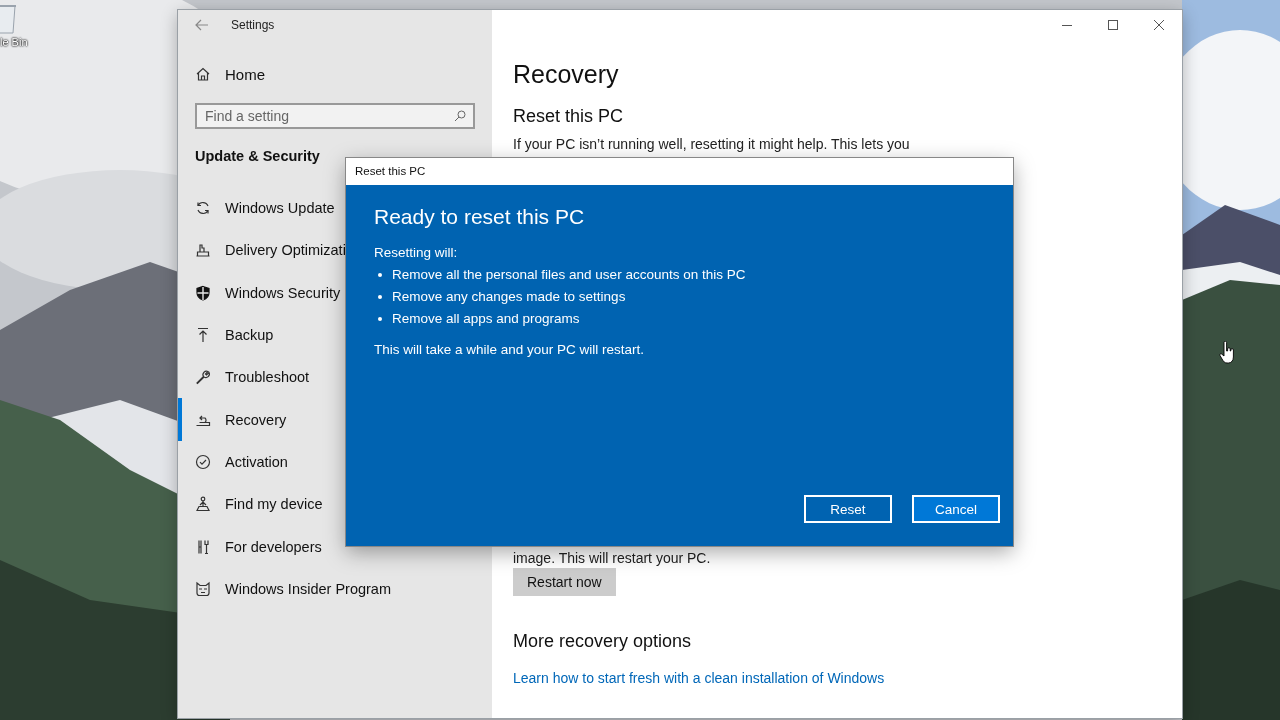 This screenshot has height=720, width=1280. I want to click on search-field: Find a setting, so click(335, 116).